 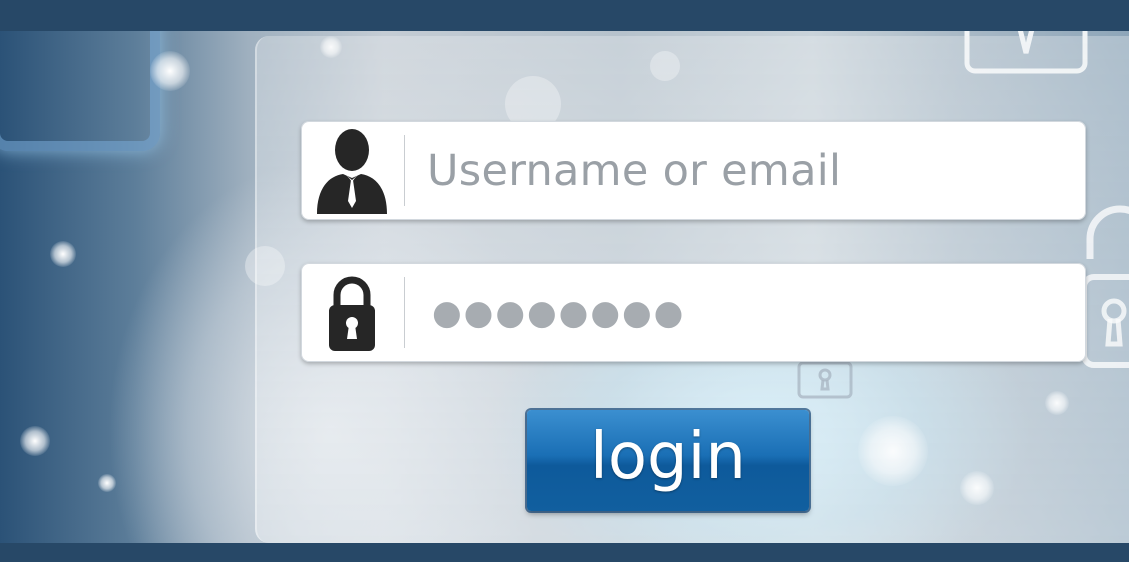 I want to click on login-button: login, so click(x=668, y=460).